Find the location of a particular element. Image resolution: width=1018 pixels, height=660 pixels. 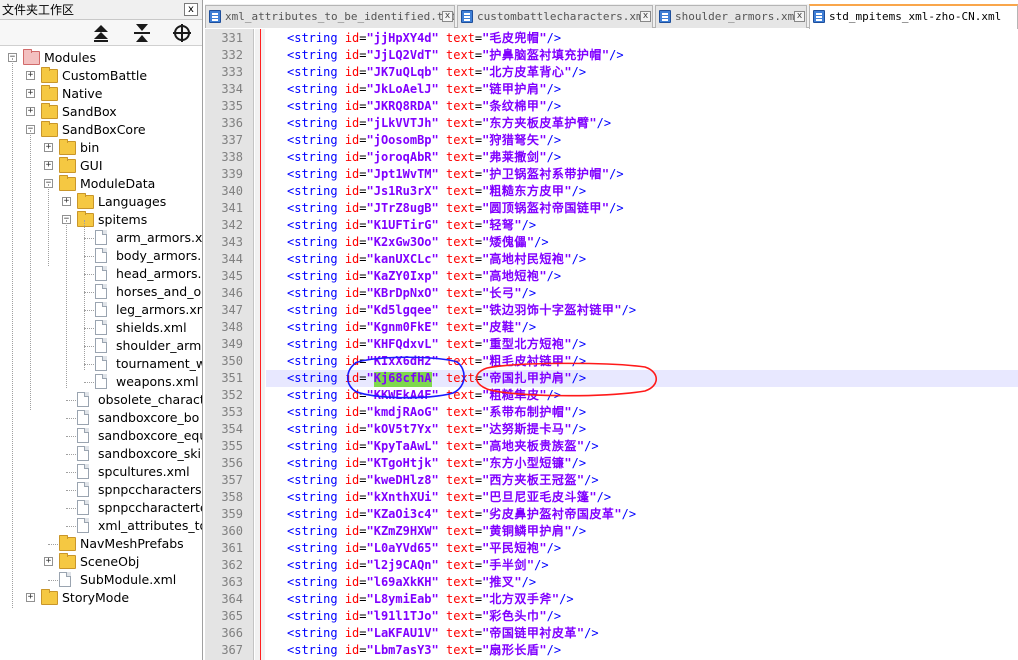

locate-target-icon is located at coordinates (182, 33).